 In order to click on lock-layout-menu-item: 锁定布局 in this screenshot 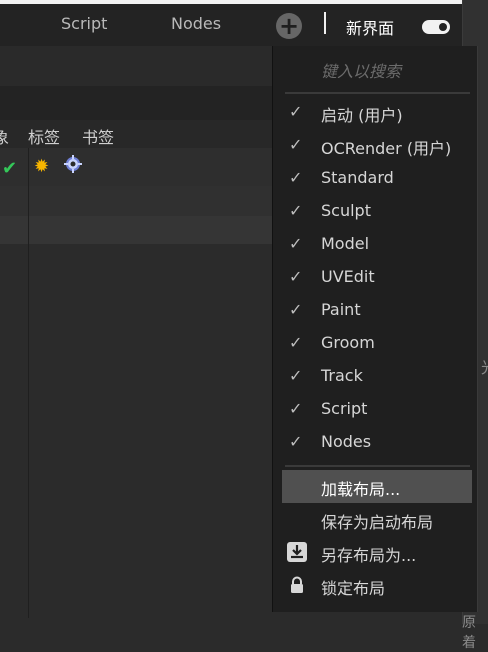, I will do `click(376, 585)`.